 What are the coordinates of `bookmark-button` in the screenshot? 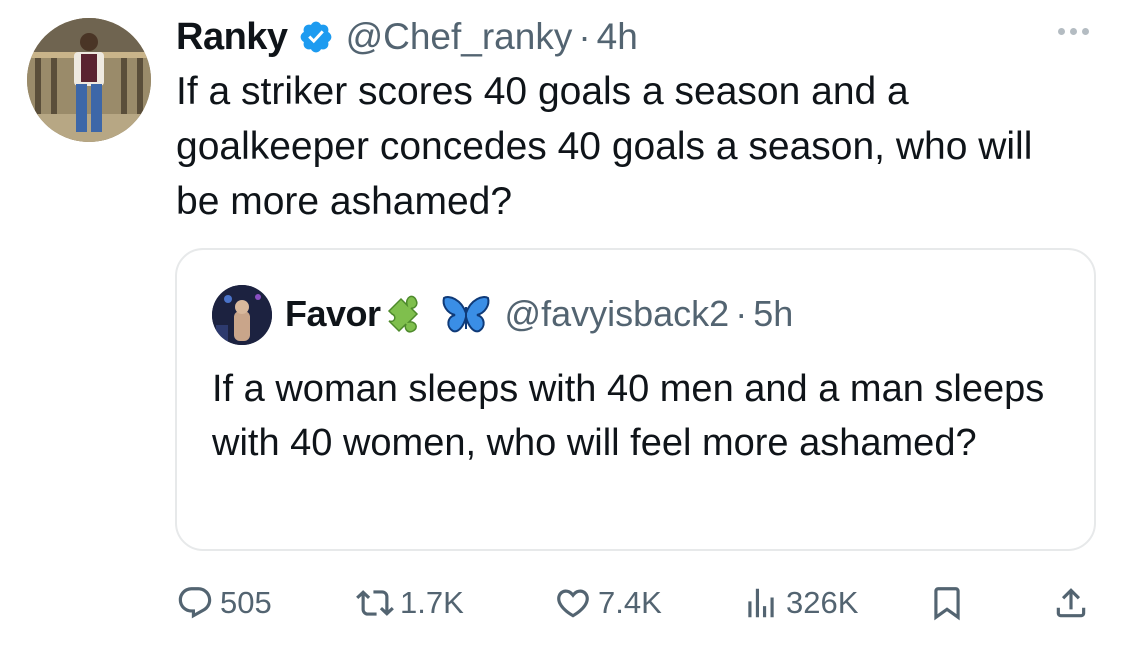 It's located at (947, 603).